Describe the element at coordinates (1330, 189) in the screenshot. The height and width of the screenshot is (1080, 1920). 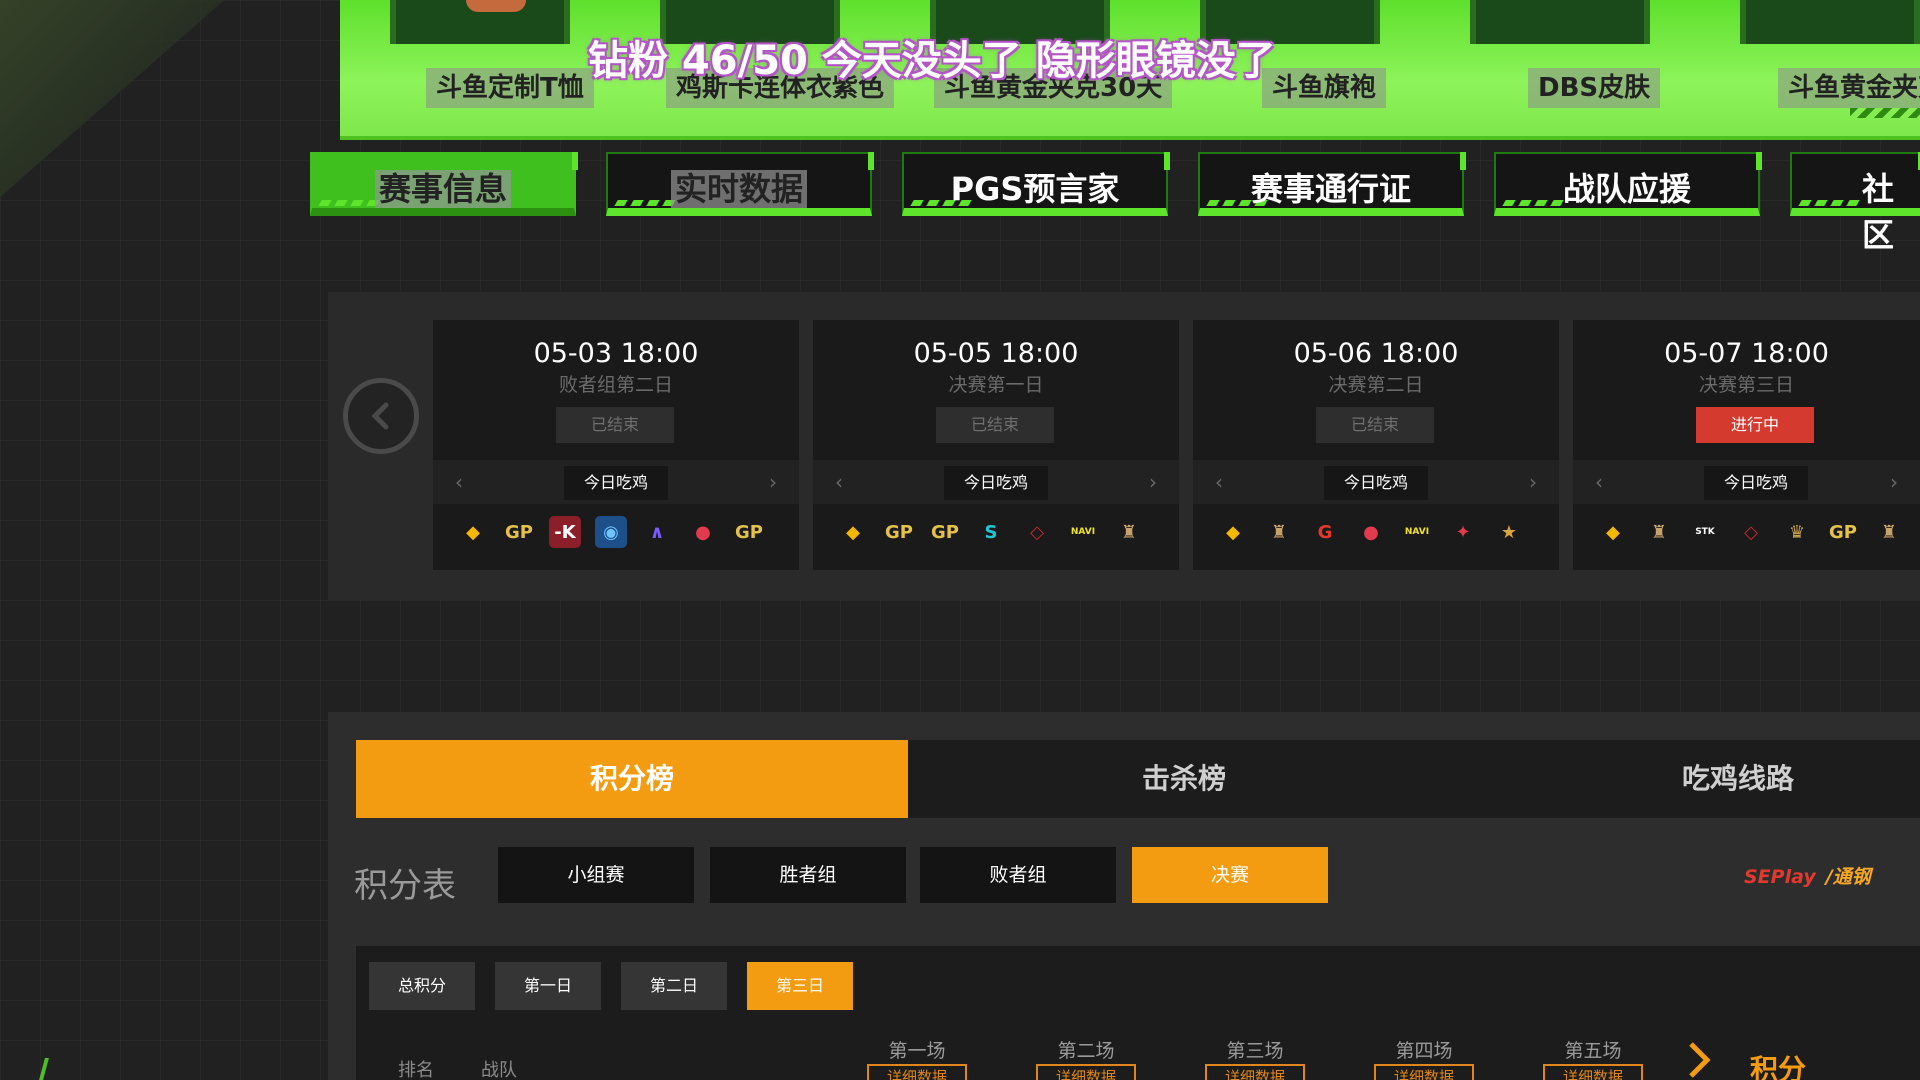
I see `tab-label: 赛事通行证` at that location.